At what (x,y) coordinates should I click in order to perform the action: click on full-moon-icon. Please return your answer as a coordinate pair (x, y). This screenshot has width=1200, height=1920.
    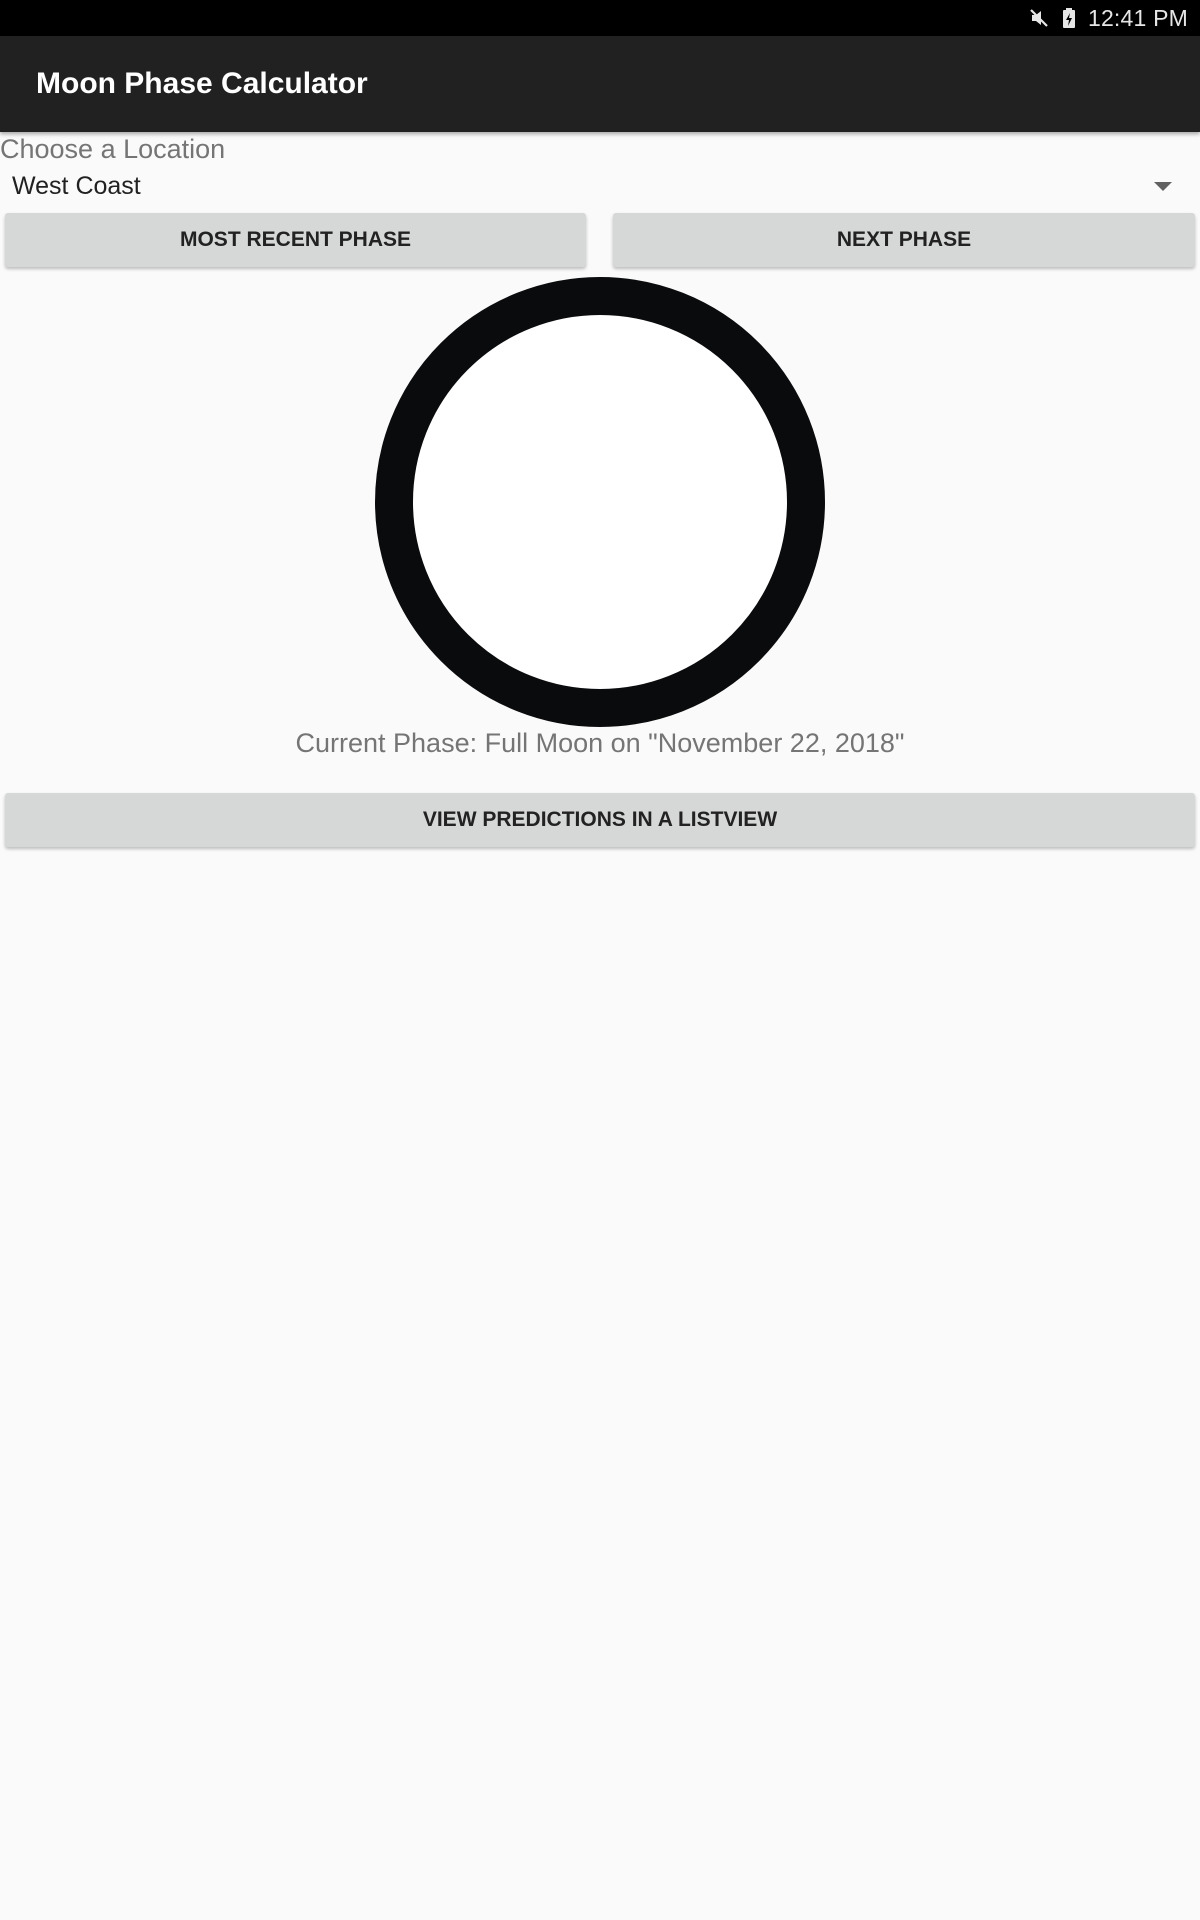
    Looking at the image, I should click on (600, 502).